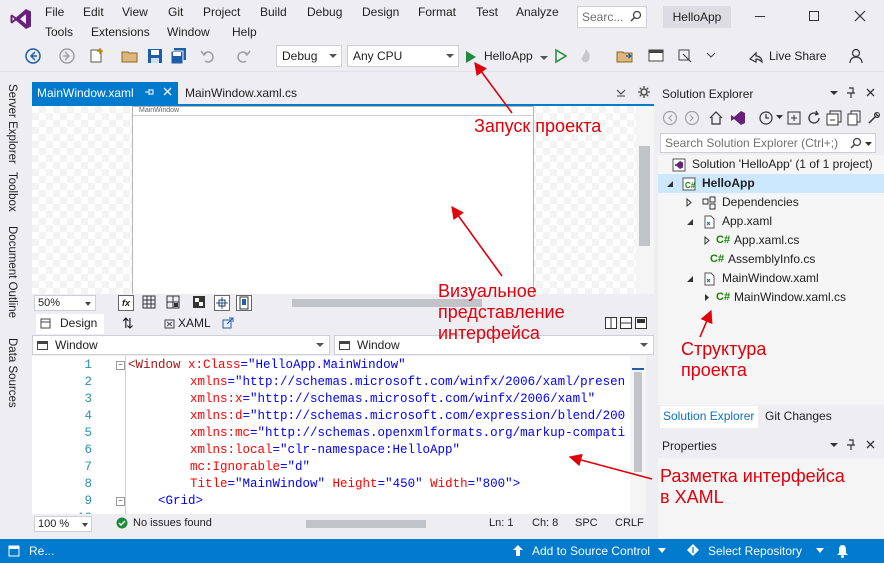  What do you see at coordinates (273, 12) in the screenshot?
I see `menu-build: Build` at bounding box center [273, 12].